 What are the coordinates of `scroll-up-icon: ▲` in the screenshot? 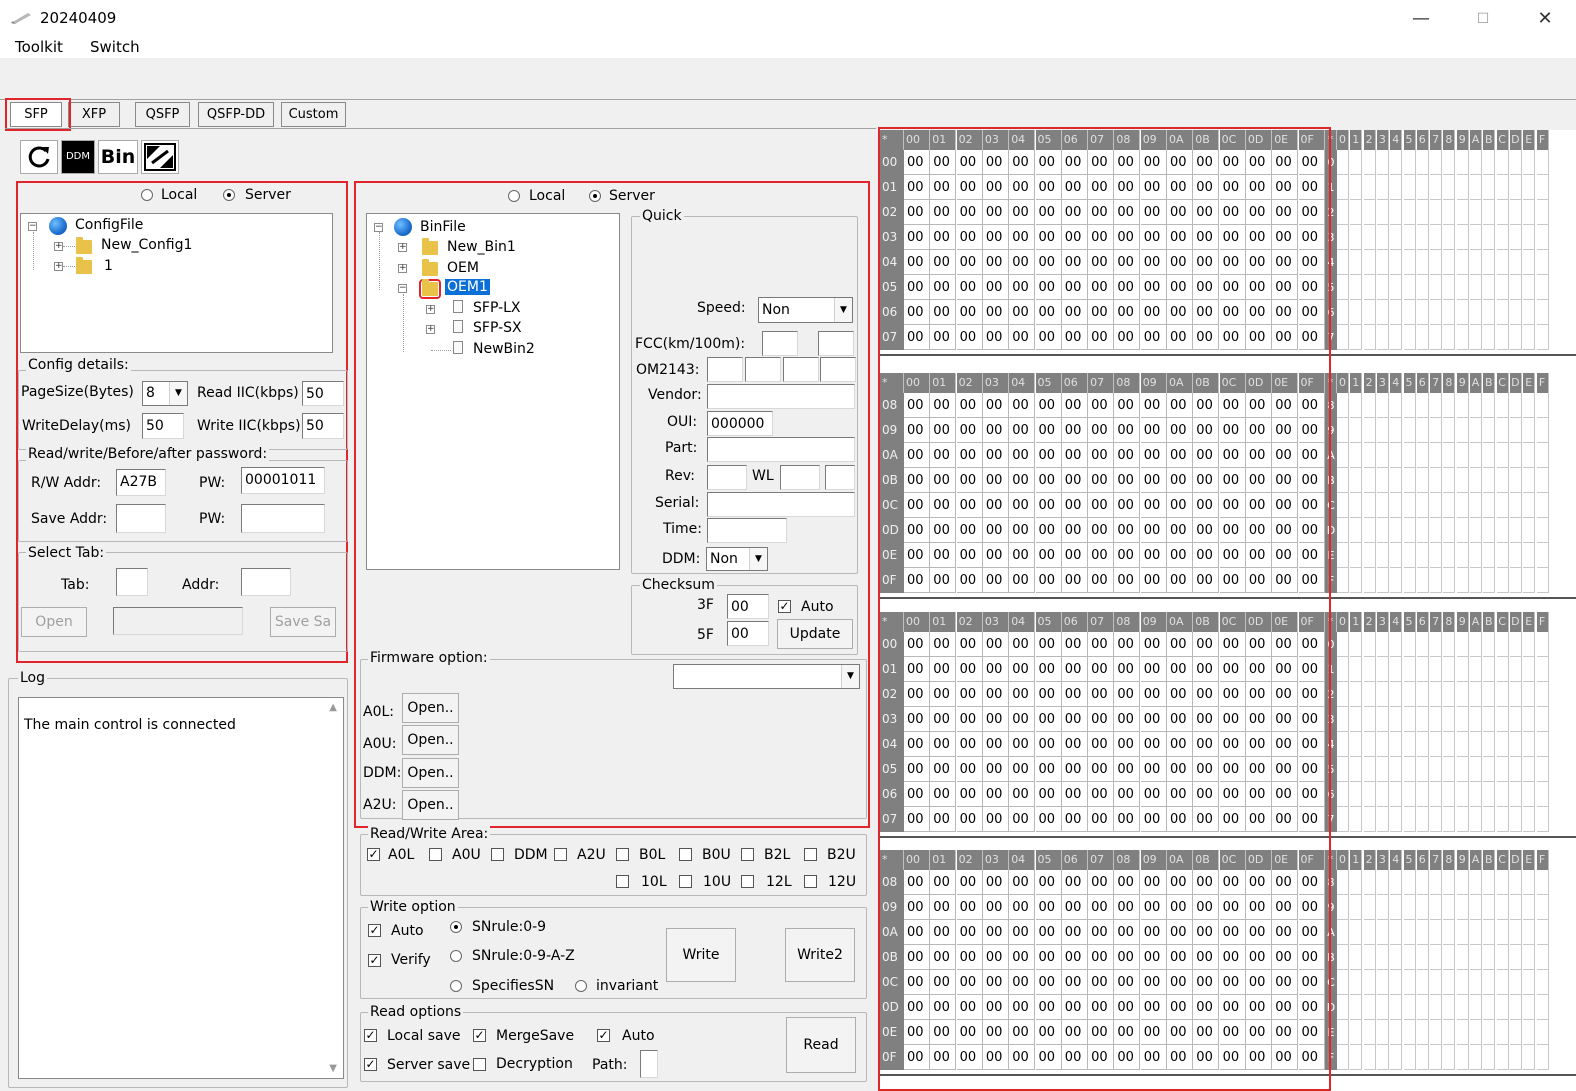 It's located at (333, 707).